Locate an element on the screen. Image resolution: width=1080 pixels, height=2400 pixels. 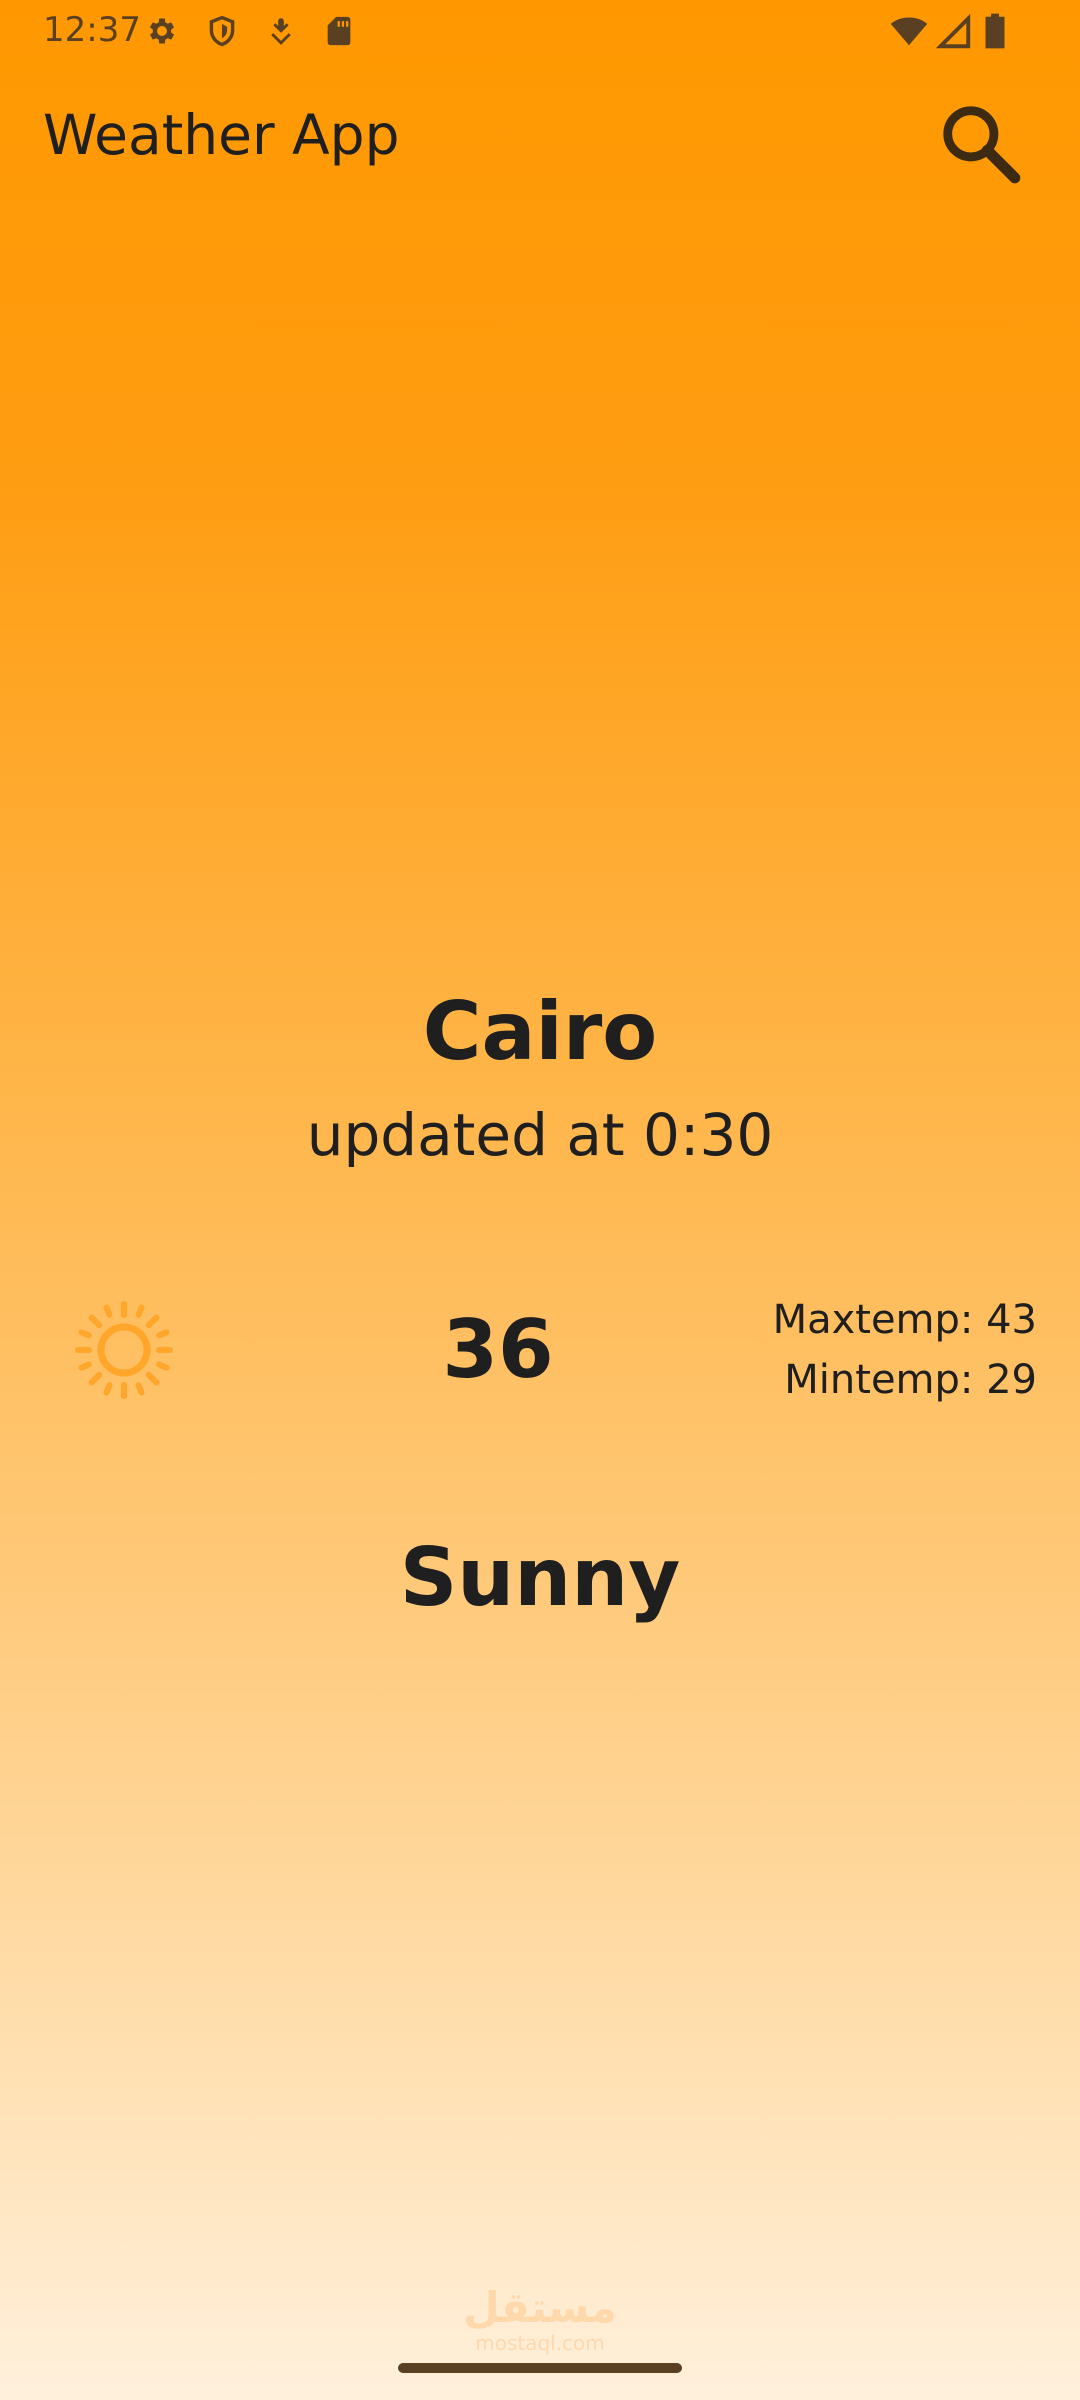
watermark-logo: مستقل is located at coordinates (540, 2307).